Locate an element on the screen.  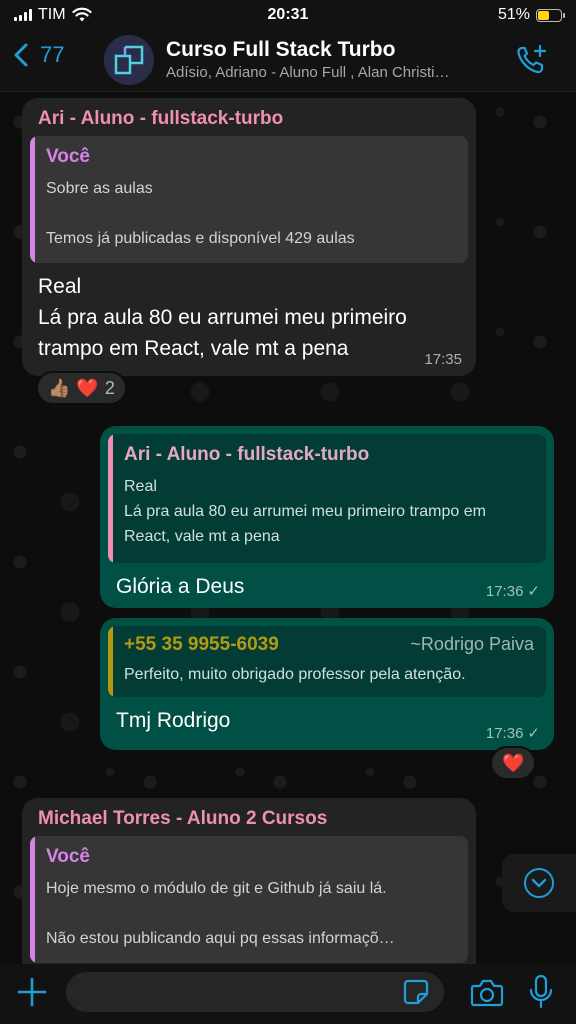
group-avatar is located at coordinates (129, 60).